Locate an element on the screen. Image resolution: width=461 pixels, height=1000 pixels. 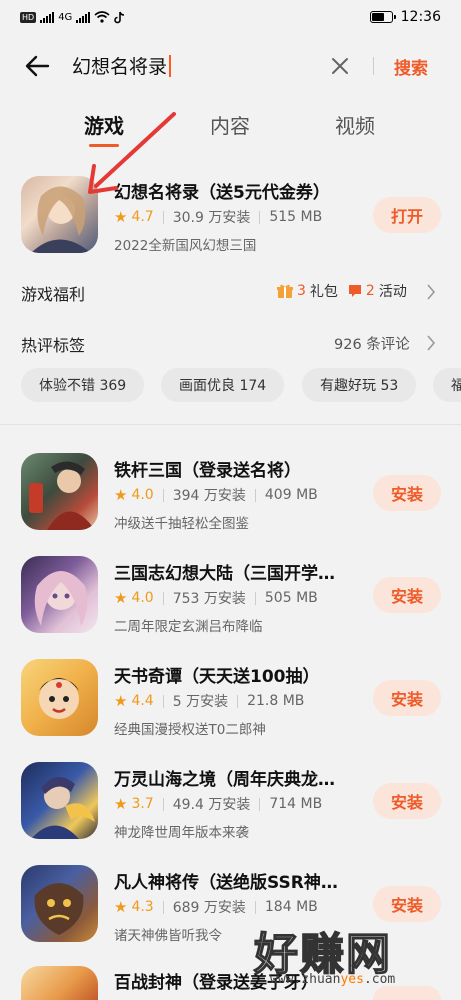
search-bar: 幻想名将录 搜索 is located at coordinates (230, 66).